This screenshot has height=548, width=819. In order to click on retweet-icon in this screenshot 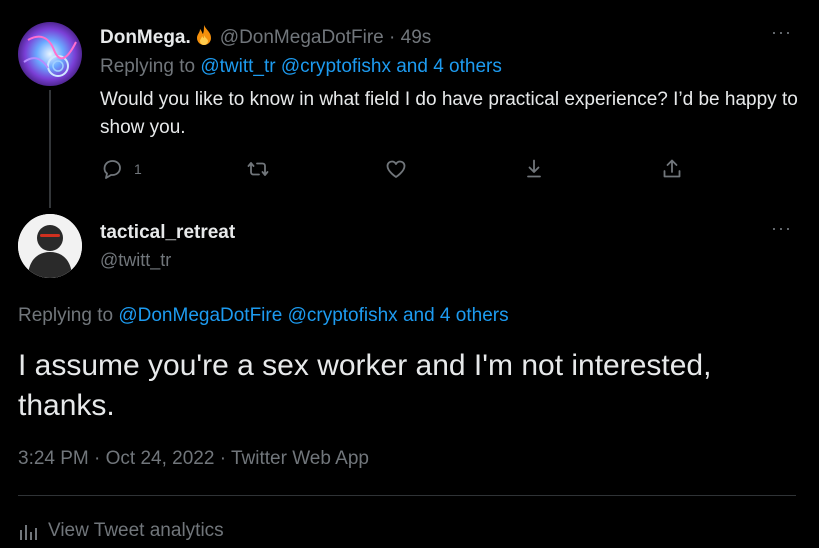, I will do `click(258, 169)`.